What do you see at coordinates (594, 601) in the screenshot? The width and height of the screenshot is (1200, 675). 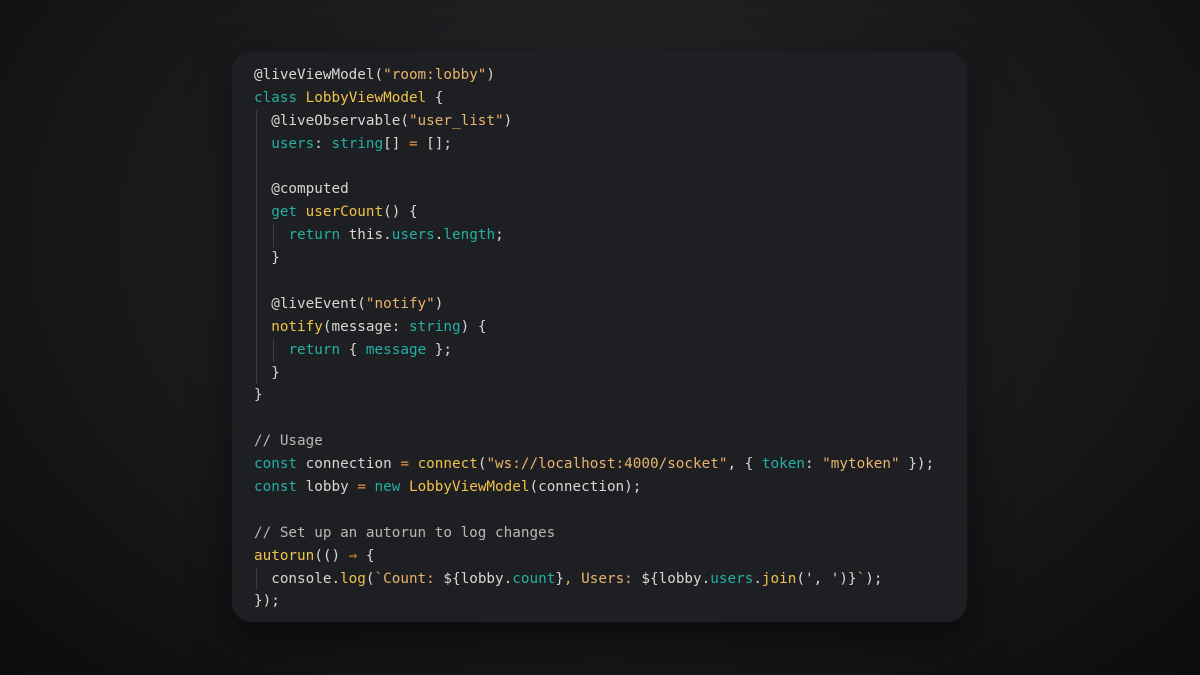 I see `code-line: });` at bounding box center [594, 601].